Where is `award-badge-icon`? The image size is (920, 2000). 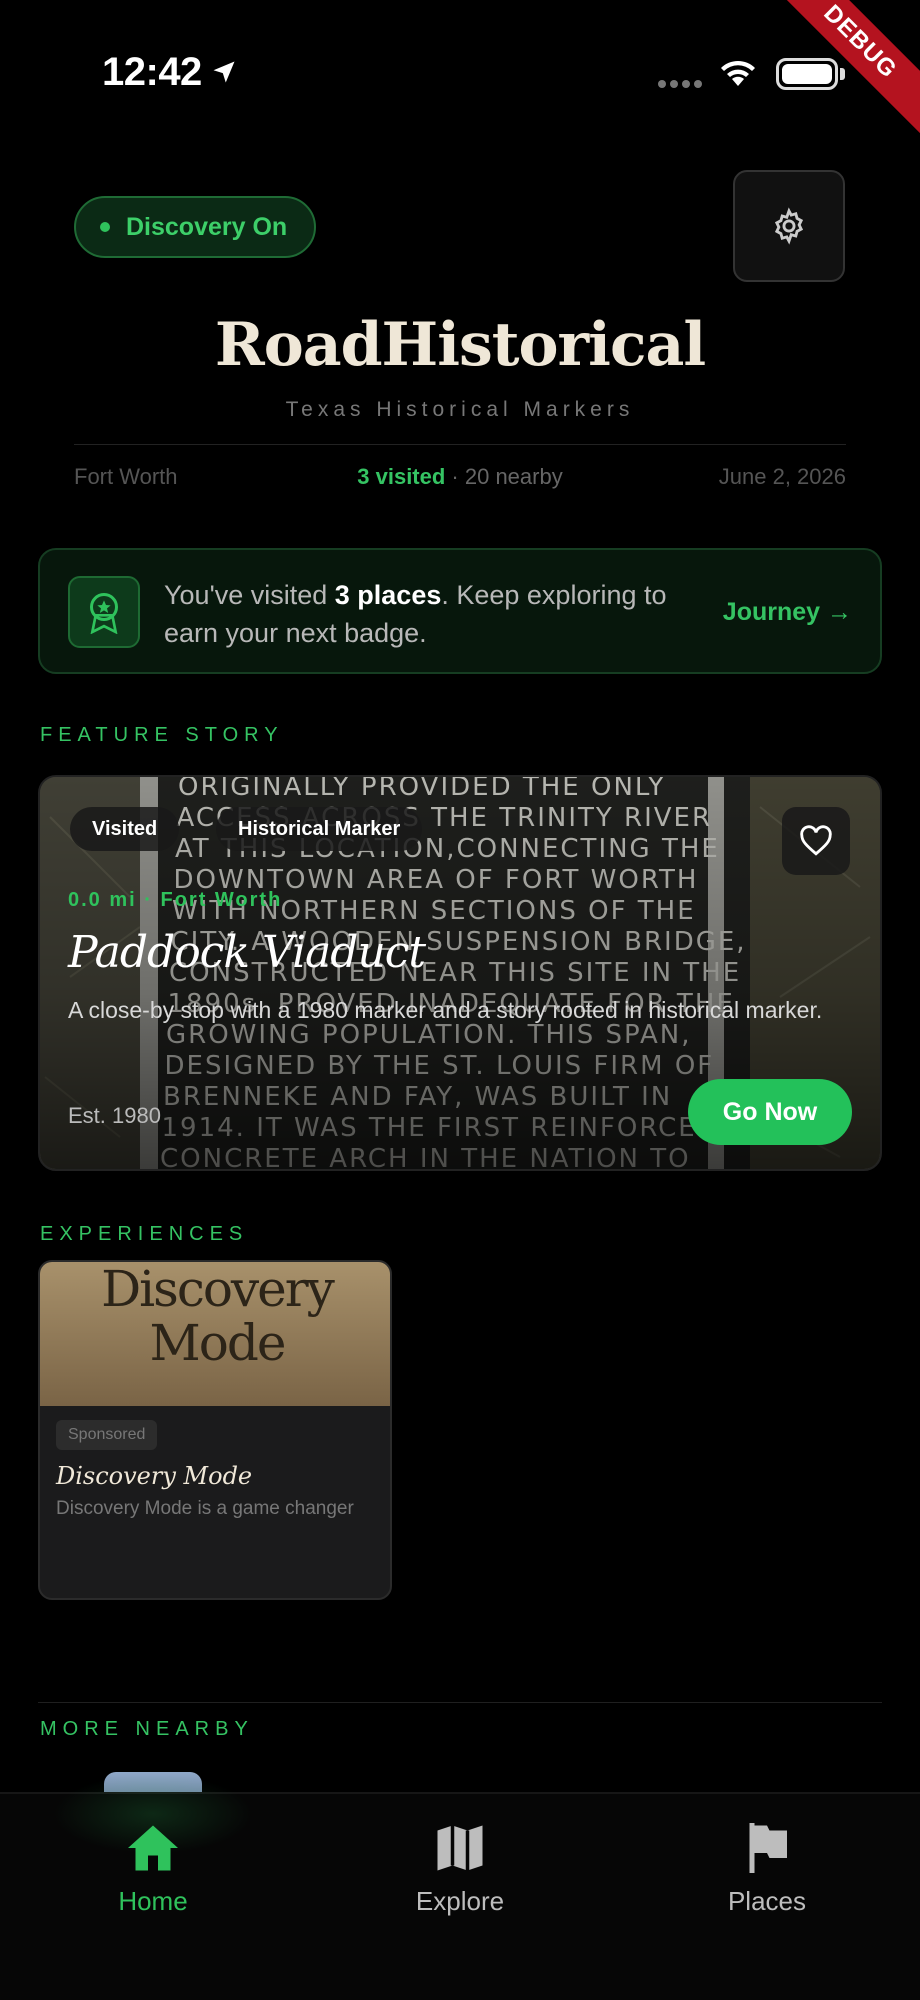 award-badge-icon is located at coordinates (104, 613).